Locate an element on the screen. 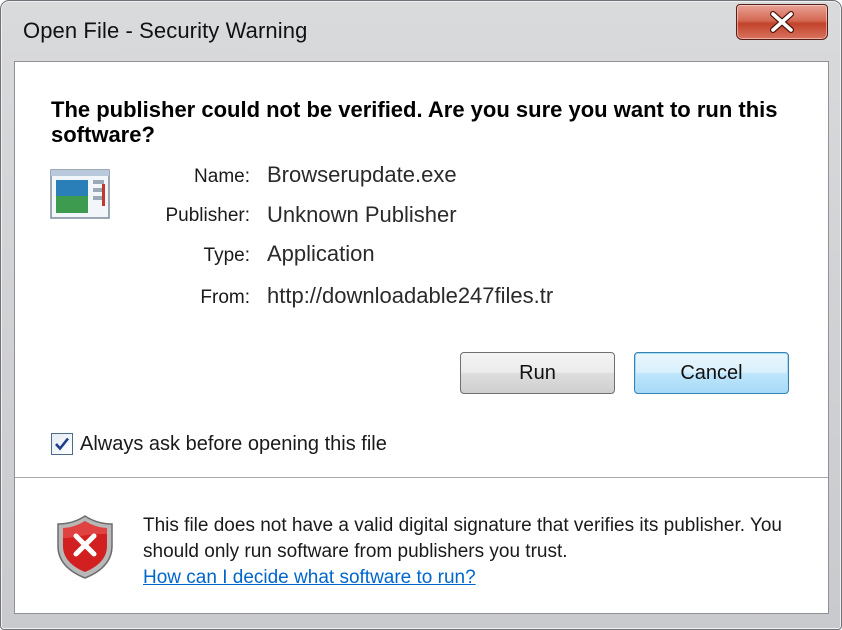 The image size is (842, 630). checkmark-icon is located at coordinates (62, 444).